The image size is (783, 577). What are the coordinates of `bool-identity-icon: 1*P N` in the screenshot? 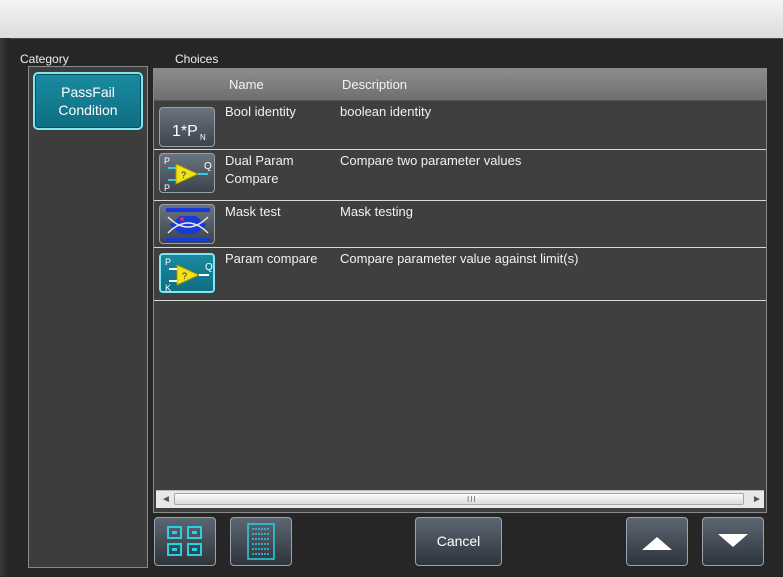 It's located at (187, 127).